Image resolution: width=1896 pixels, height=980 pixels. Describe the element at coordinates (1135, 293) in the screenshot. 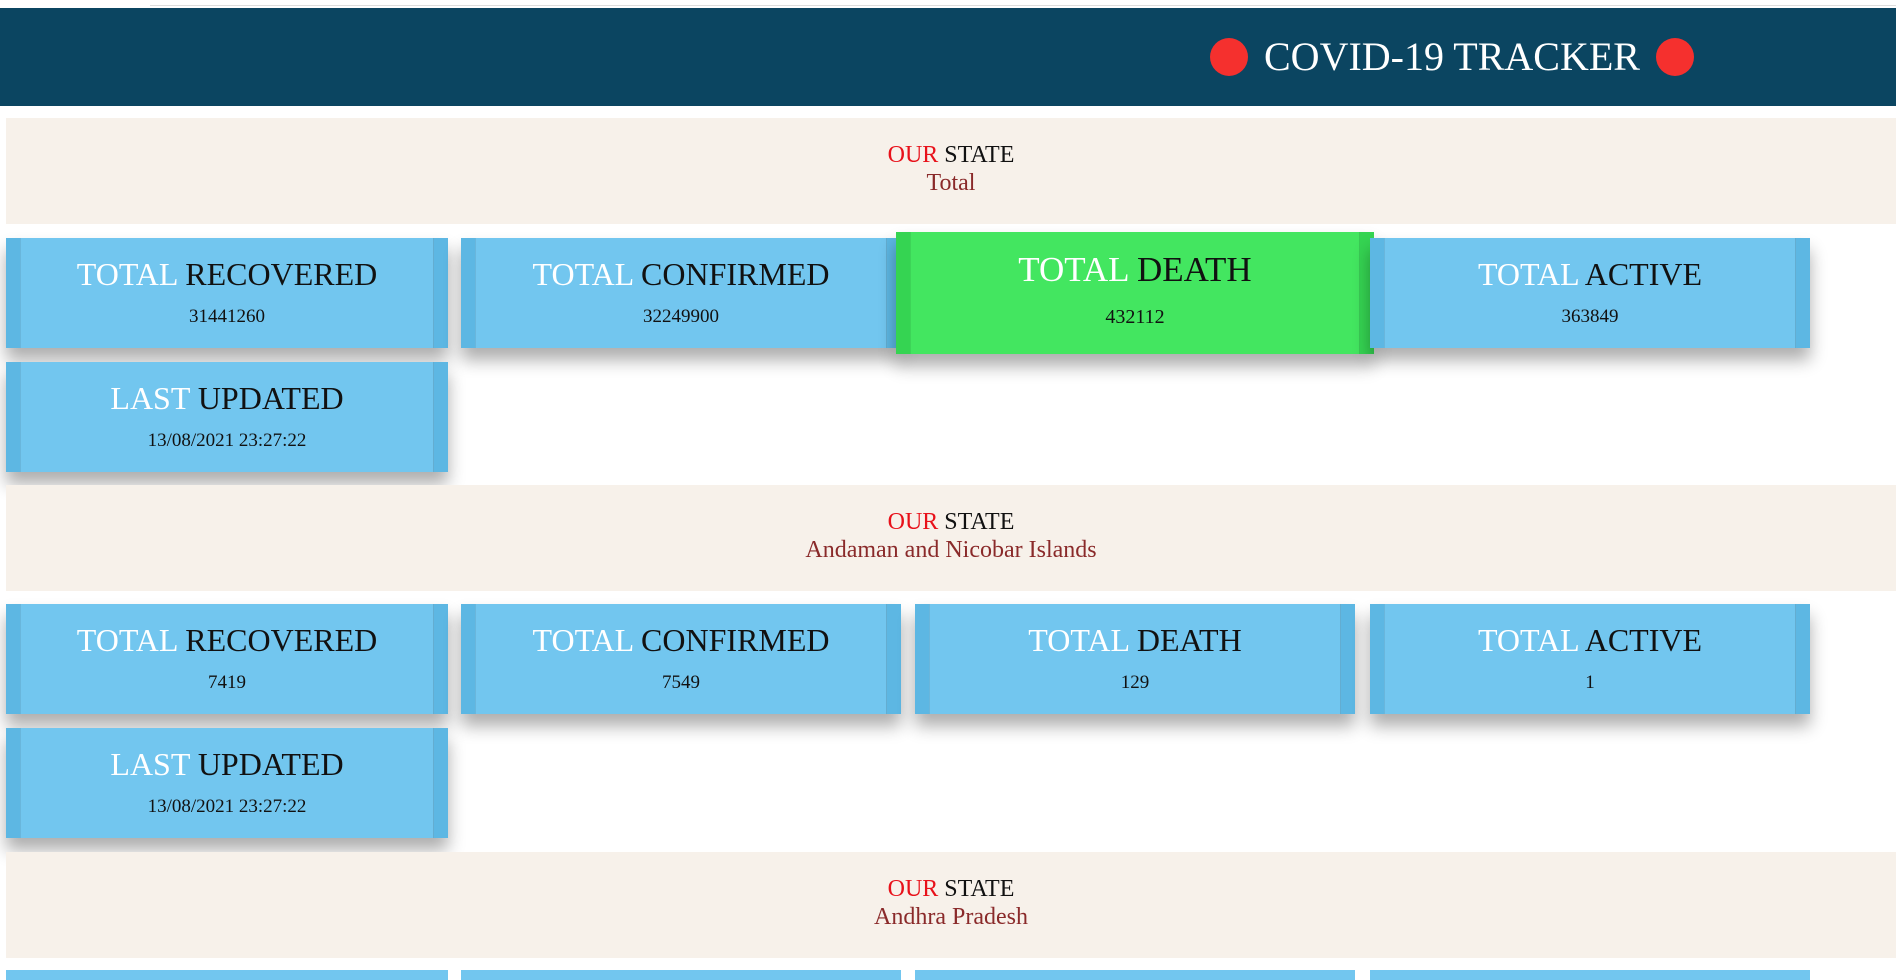

I see `total-death-card: TOTAL DEATH 432112` at that location.